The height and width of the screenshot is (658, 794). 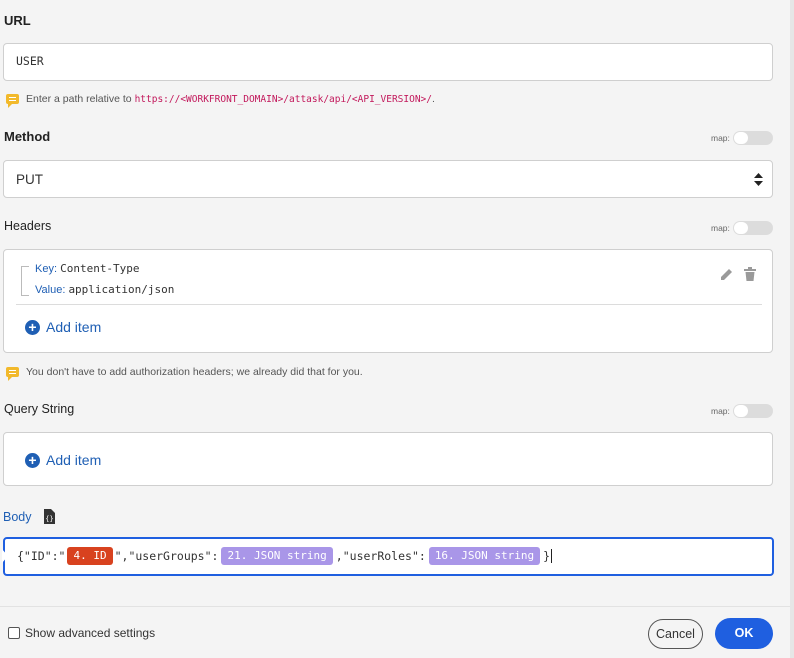 I want to click on divider, so click(x=389, y=304).